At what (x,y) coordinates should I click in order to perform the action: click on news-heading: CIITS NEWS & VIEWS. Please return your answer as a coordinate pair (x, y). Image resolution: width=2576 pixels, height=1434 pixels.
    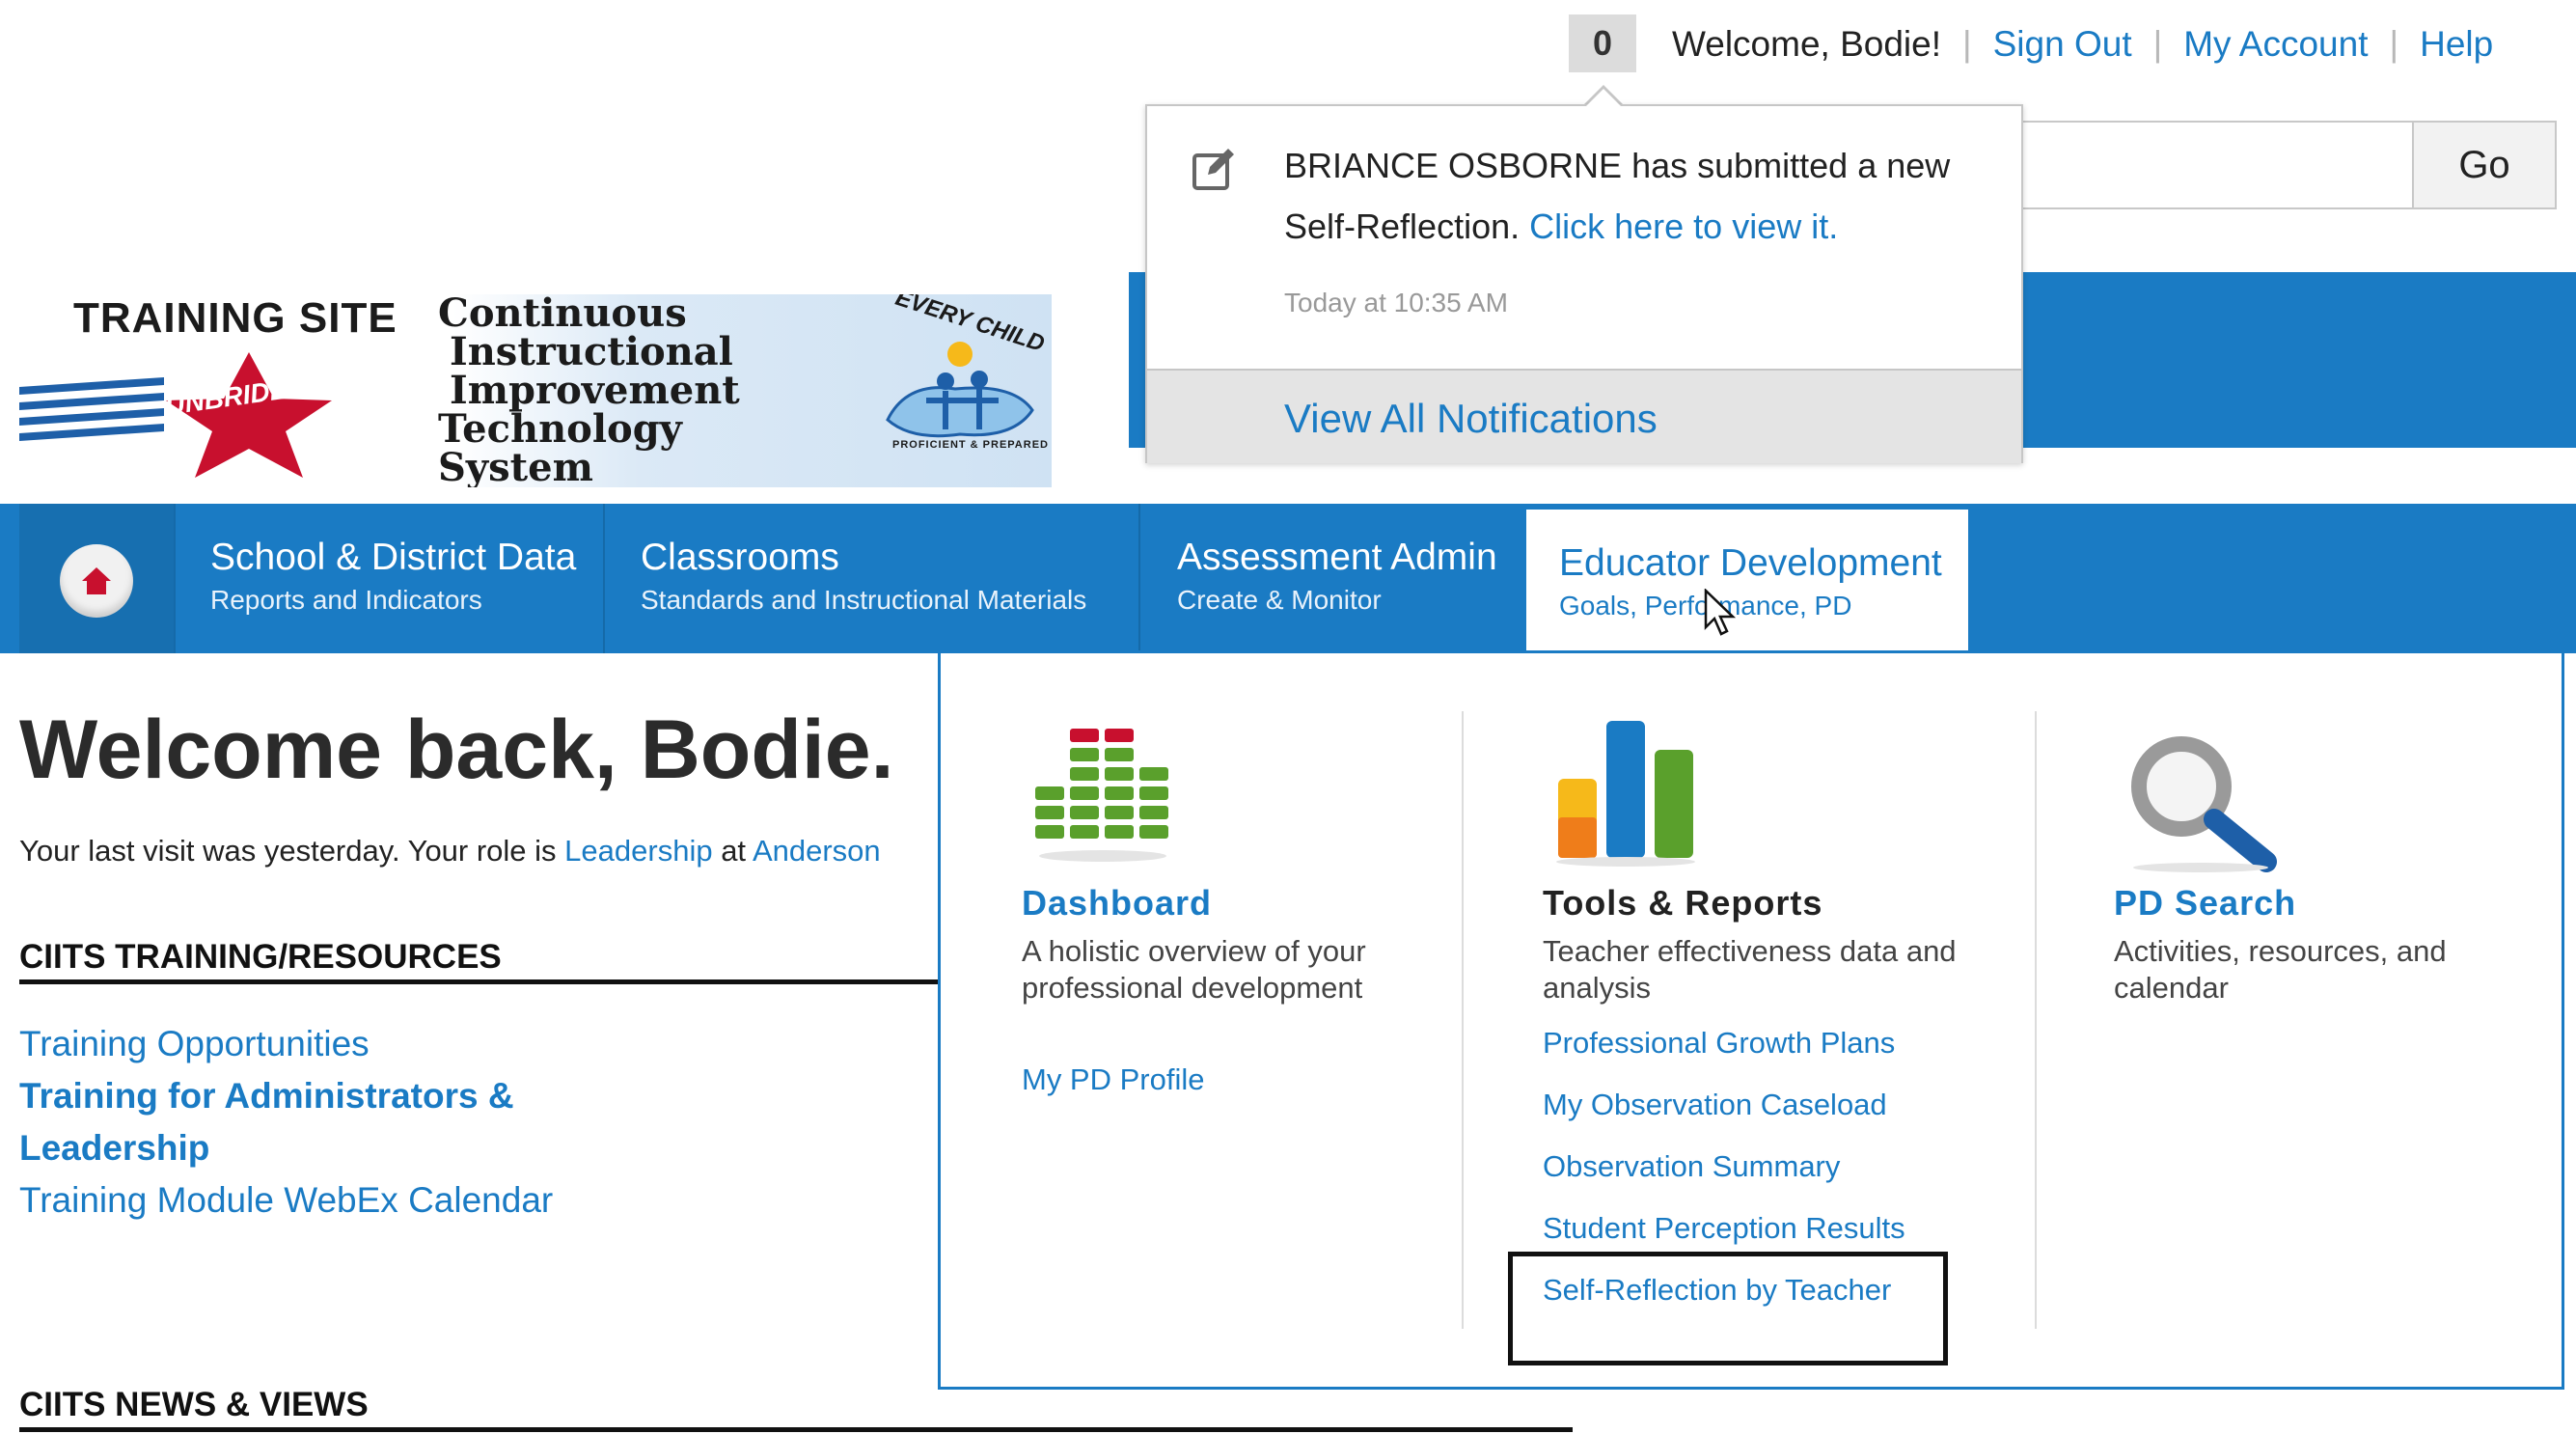
    Looking at the image, I should click on (194, 1404).